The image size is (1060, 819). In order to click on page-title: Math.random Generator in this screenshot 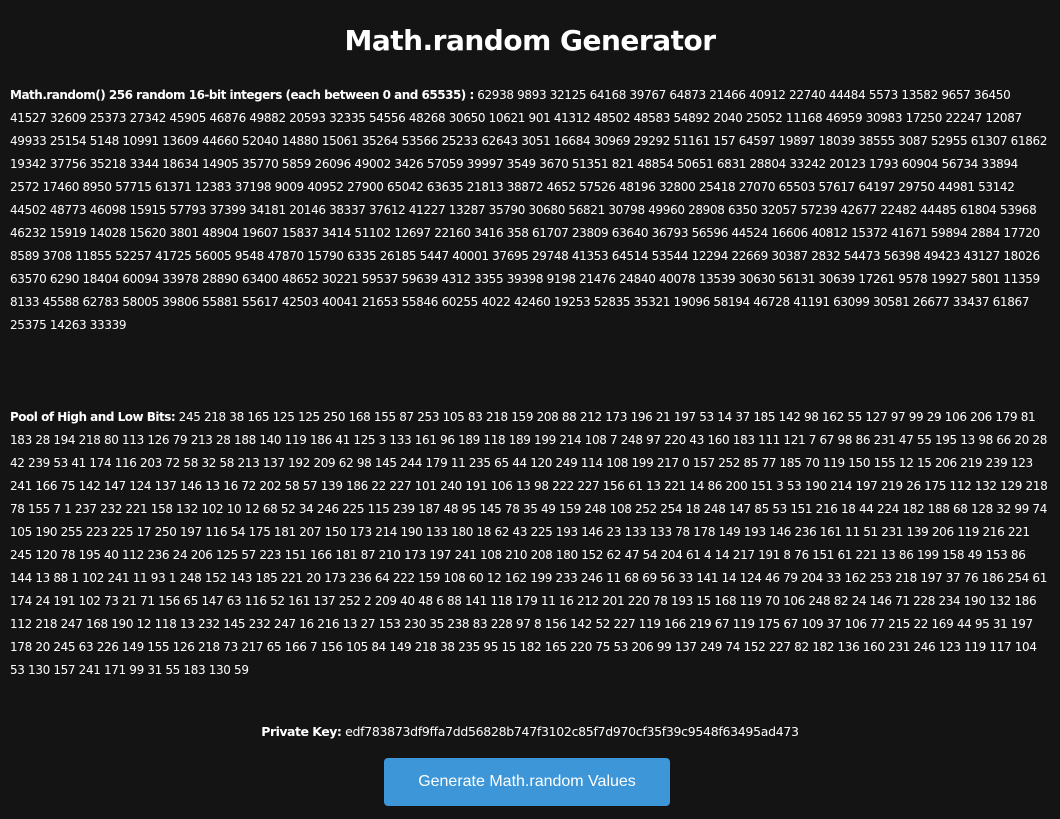, I will do `click(530, 40)`.